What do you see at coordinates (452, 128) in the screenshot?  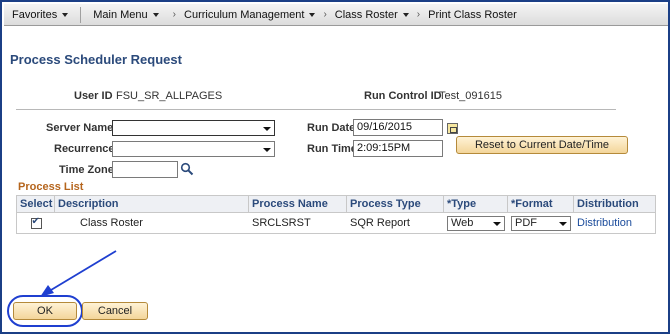 I see `calendar-icon` at bounding box center [452, 128].